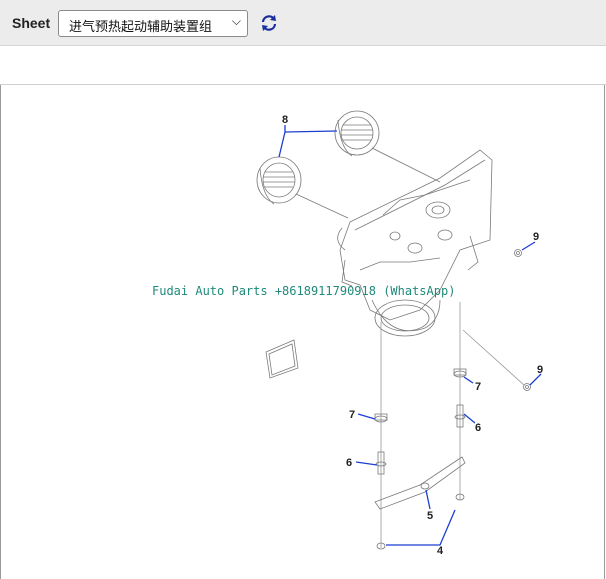  What do you see at coordinates (282, 359) in the screenshot?
I see `gasket-plate` at bounding box center [282, 359].